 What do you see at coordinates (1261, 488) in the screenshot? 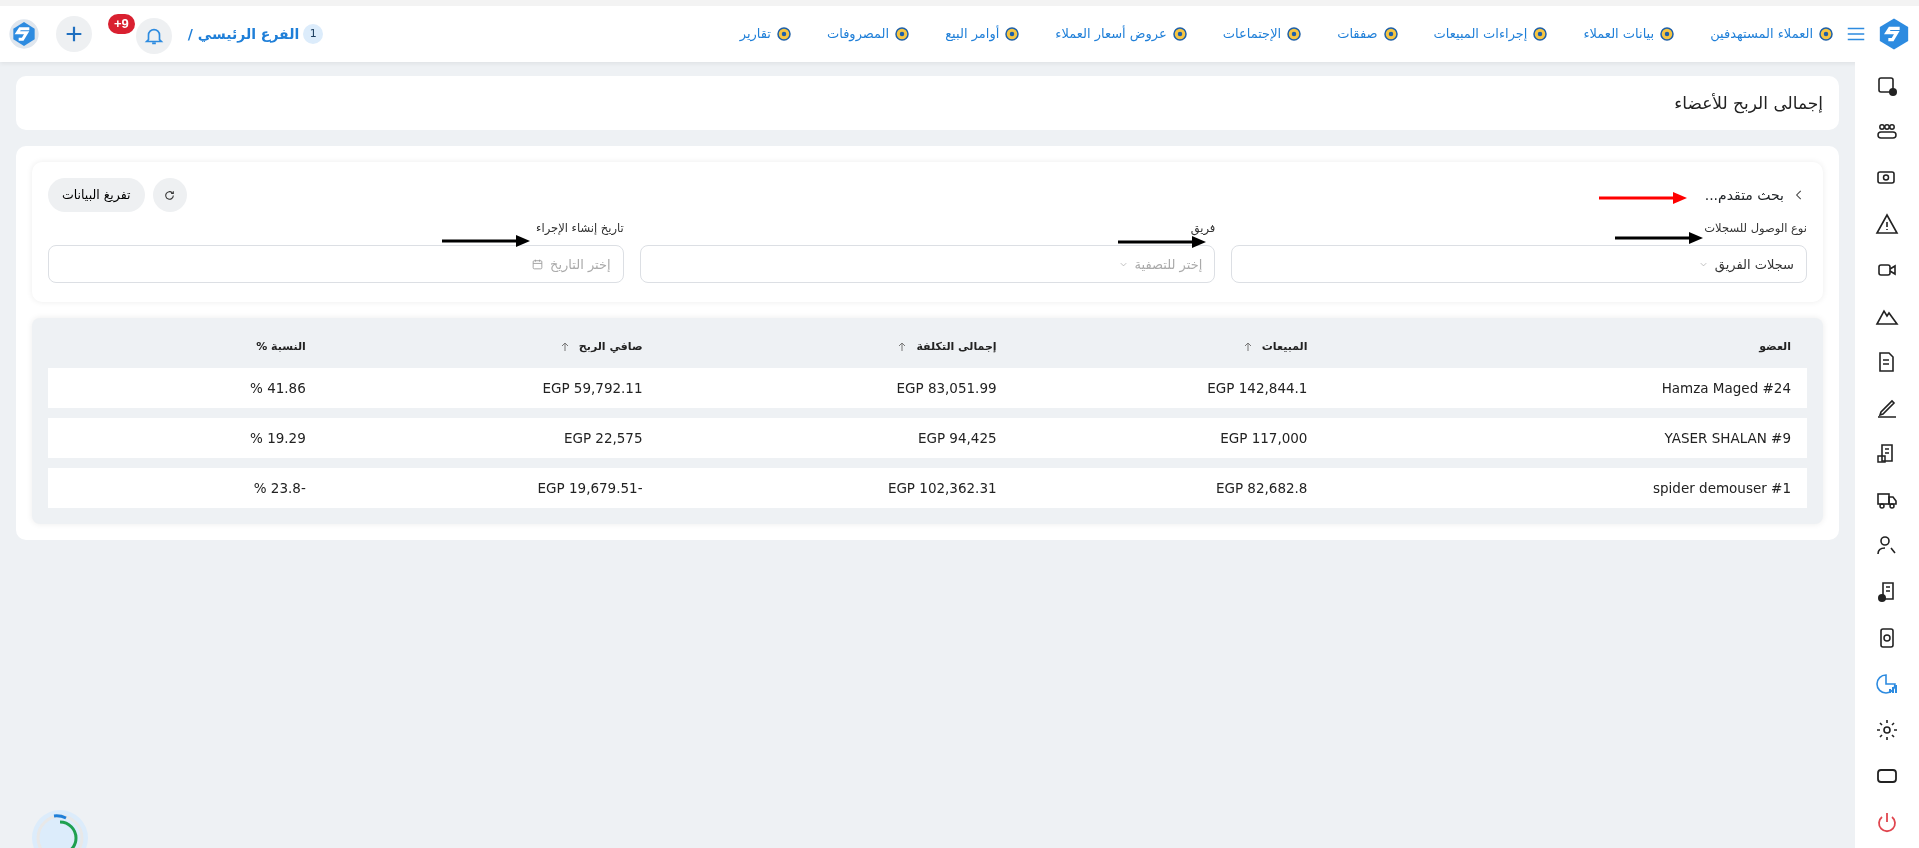
I see `table-cell-text: EGP 82,682.8` at bounding box center [1261, 488].